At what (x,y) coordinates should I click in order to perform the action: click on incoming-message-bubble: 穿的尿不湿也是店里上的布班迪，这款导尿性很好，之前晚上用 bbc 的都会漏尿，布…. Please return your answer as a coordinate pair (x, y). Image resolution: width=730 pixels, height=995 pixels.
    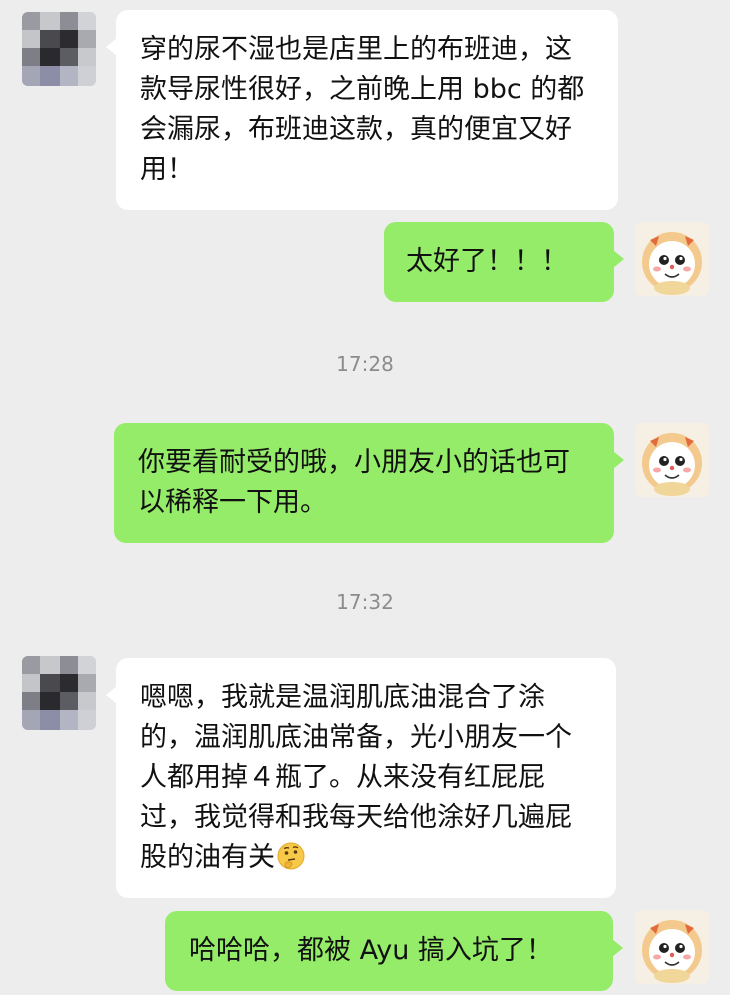
    Looking at the image, I should click on (362, 110).